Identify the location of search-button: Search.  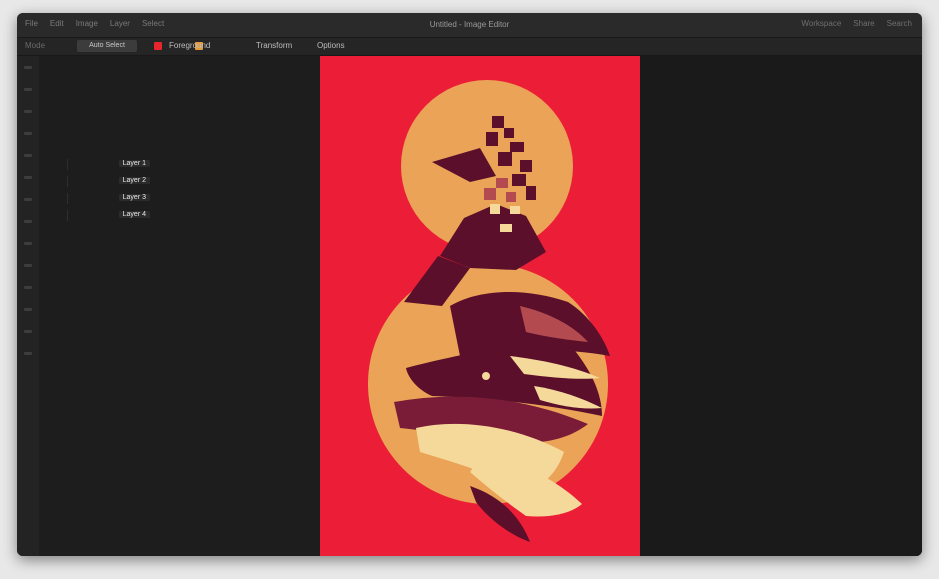
(899, 23).